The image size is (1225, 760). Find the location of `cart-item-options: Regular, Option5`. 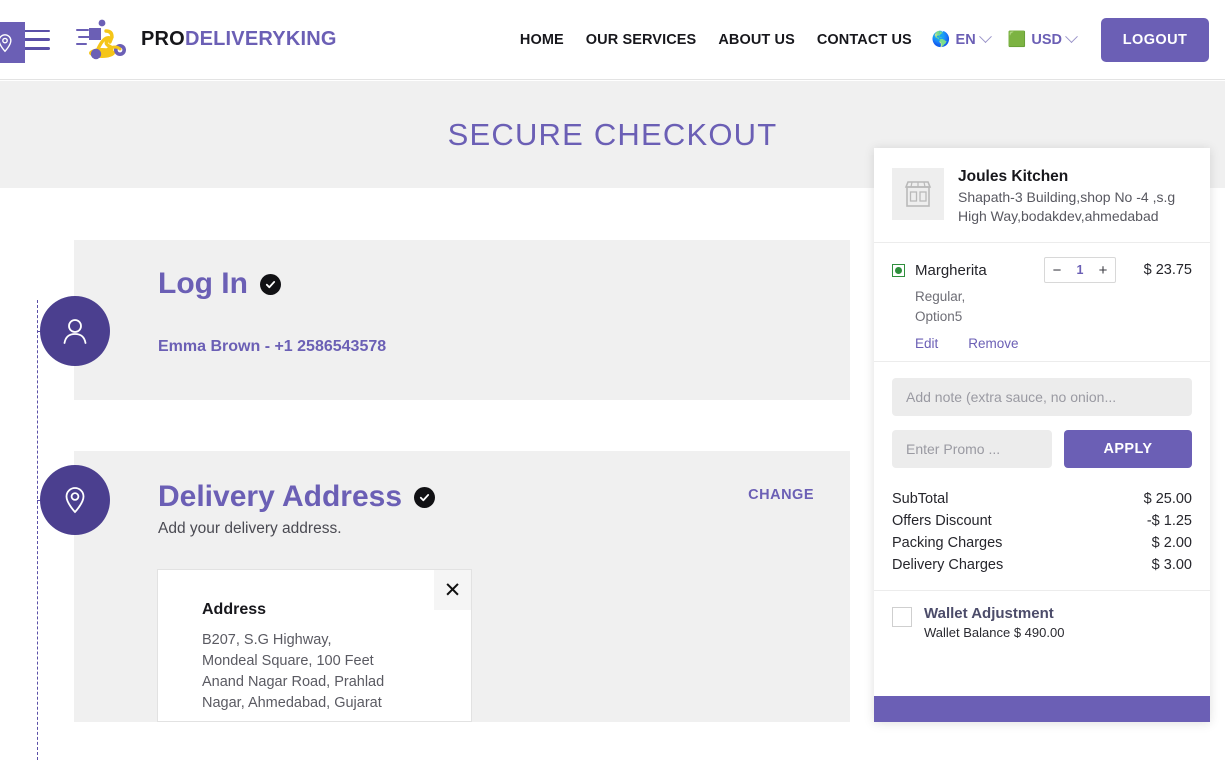

cart-item-options: Regular, Option5 is located at coordinates (940, 306).